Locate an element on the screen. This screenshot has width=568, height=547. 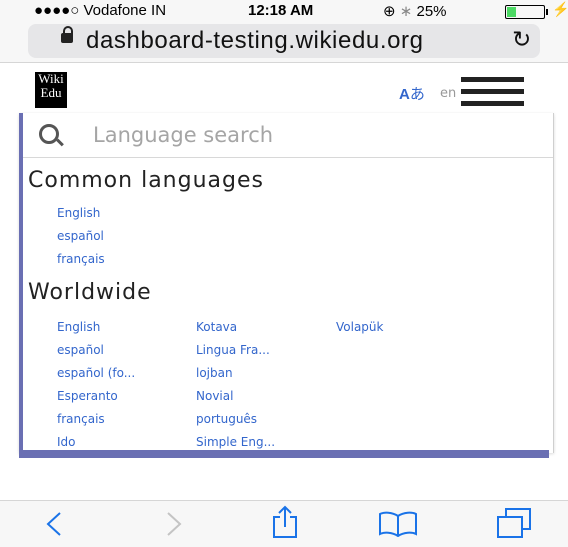
language-search-row is located at coordinates (288, 135).